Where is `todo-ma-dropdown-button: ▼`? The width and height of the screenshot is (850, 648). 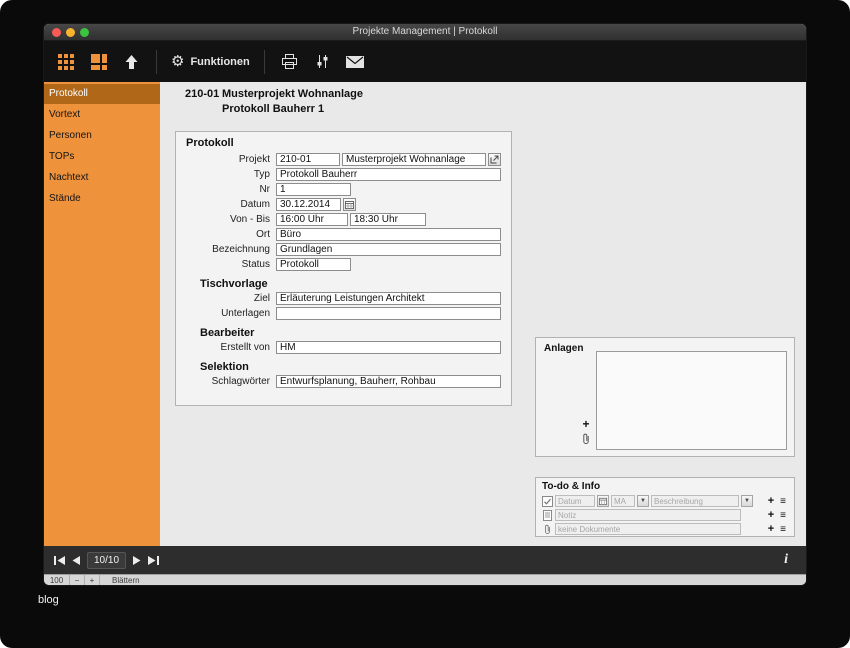
todo-ma-dropdown-button: ▼ is located at coordinates (643, 501).